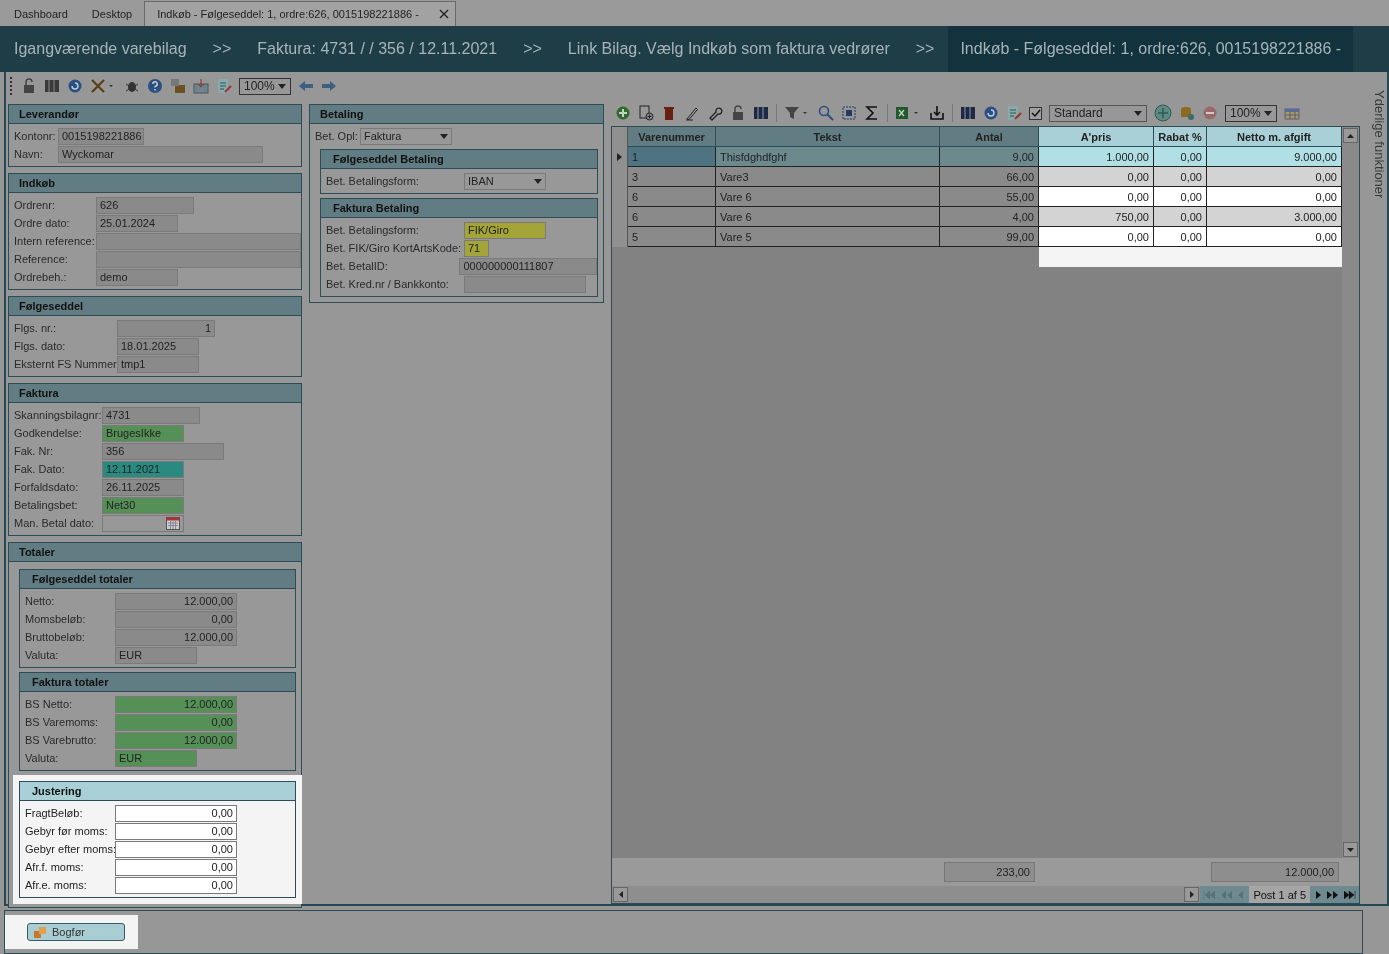  I want to click on side-panel-tab: Yderlige funktioner, so click(1377, 497).